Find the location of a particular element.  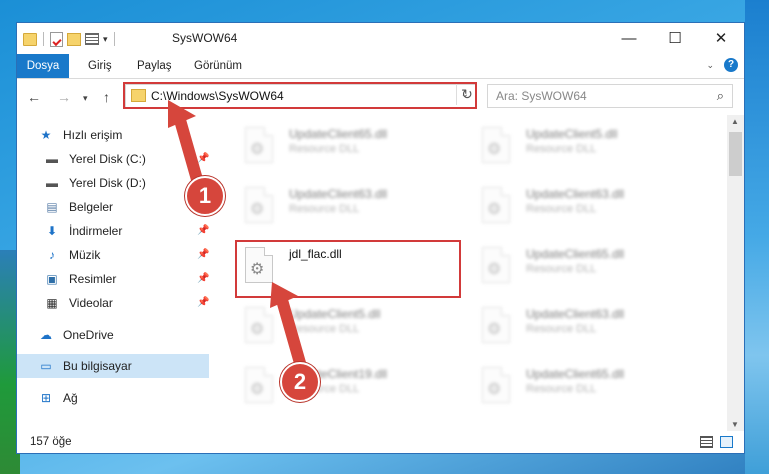

annotation-arrows is located at coordinates (238, 238).